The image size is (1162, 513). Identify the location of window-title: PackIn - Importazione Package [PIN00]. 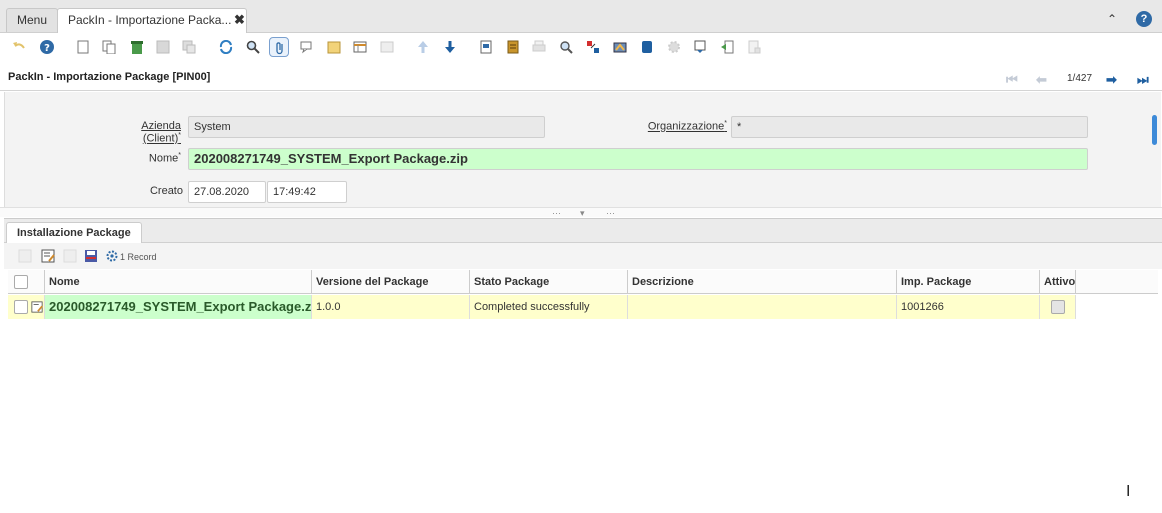
(109, 77).